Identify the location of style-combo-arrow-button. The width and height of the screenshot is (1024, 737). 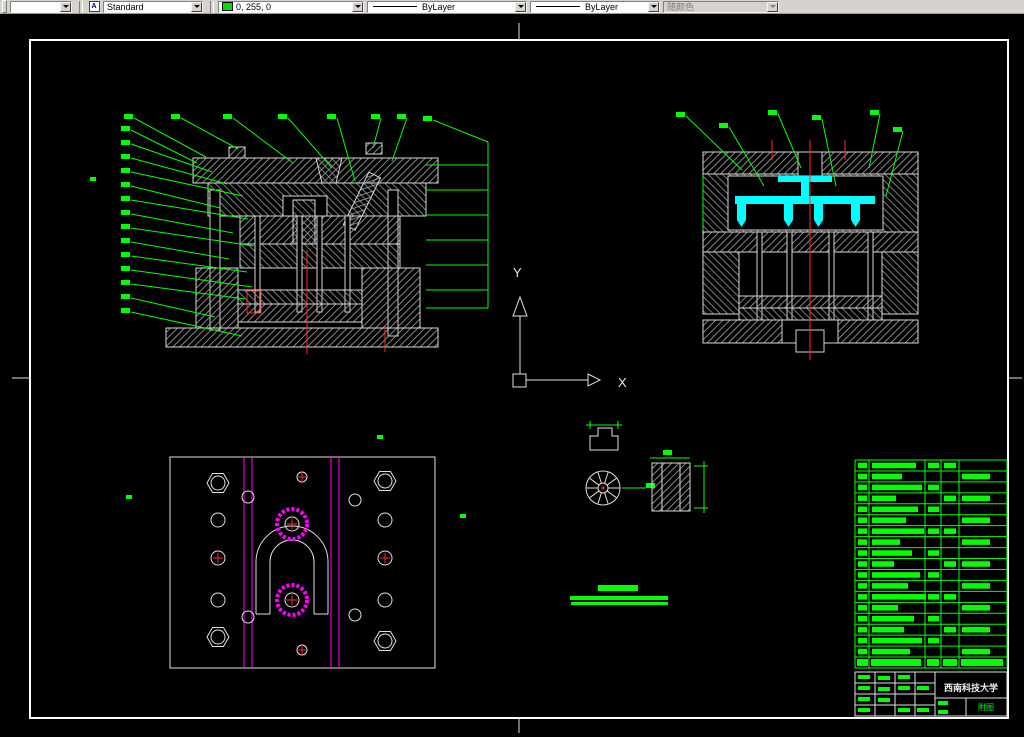
(196, 6).